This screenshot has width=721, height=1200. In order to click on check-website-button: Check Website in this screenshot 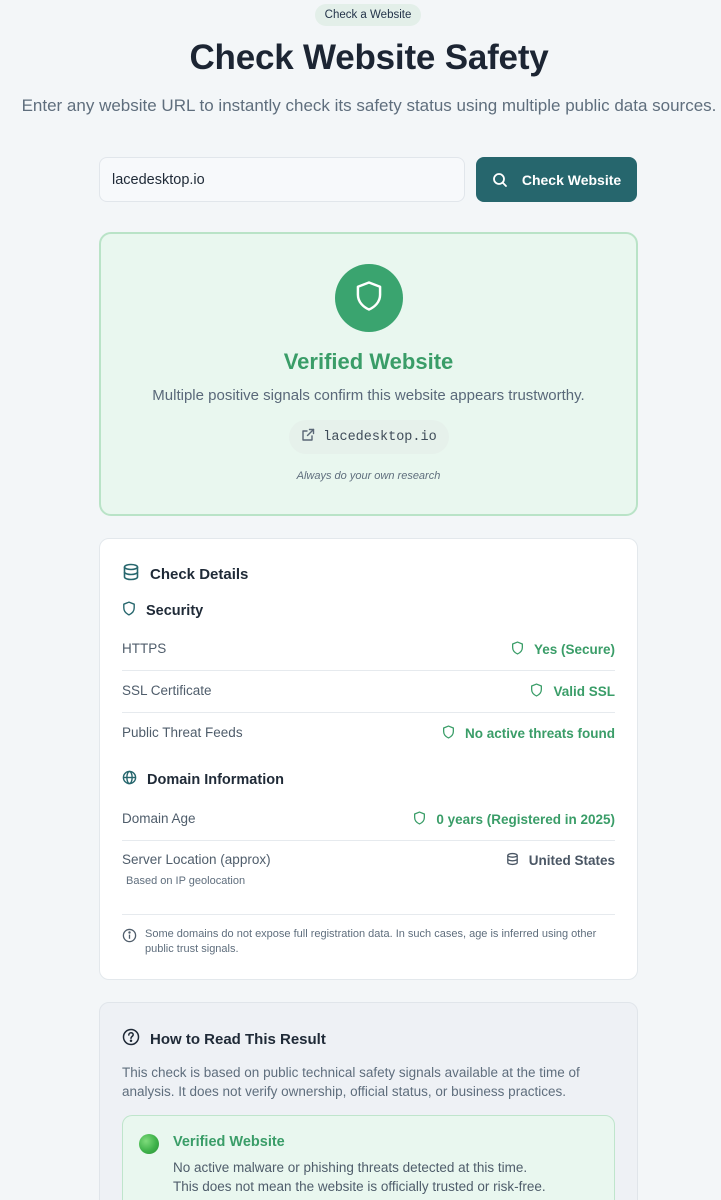, I will do `click(556, 179)`.